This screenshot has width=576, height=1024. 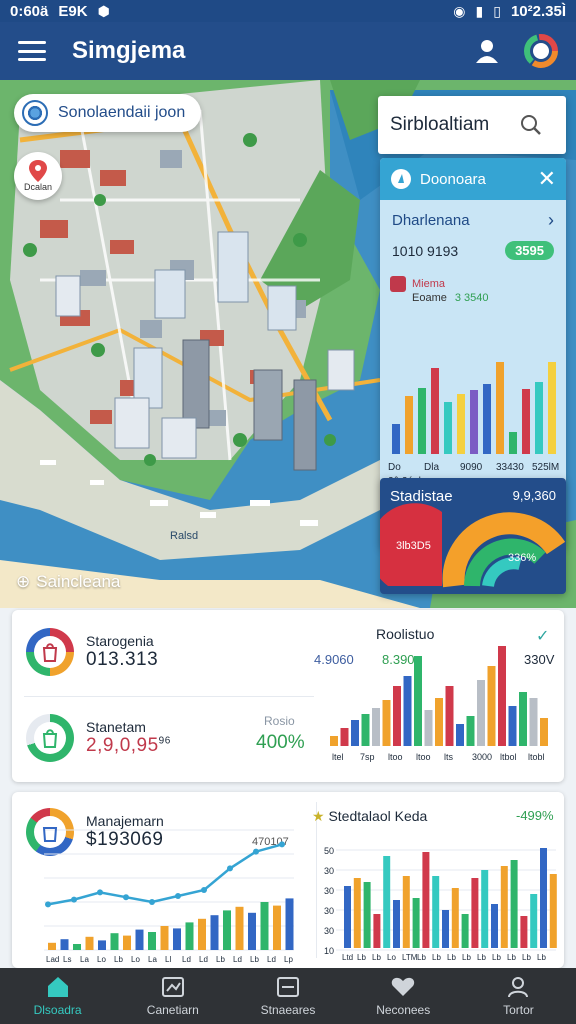 What do you see at coordinates (288, 1010) in the screenshot?
I see `nav-label: Stnaeares` at bounding box center [288, 1010].